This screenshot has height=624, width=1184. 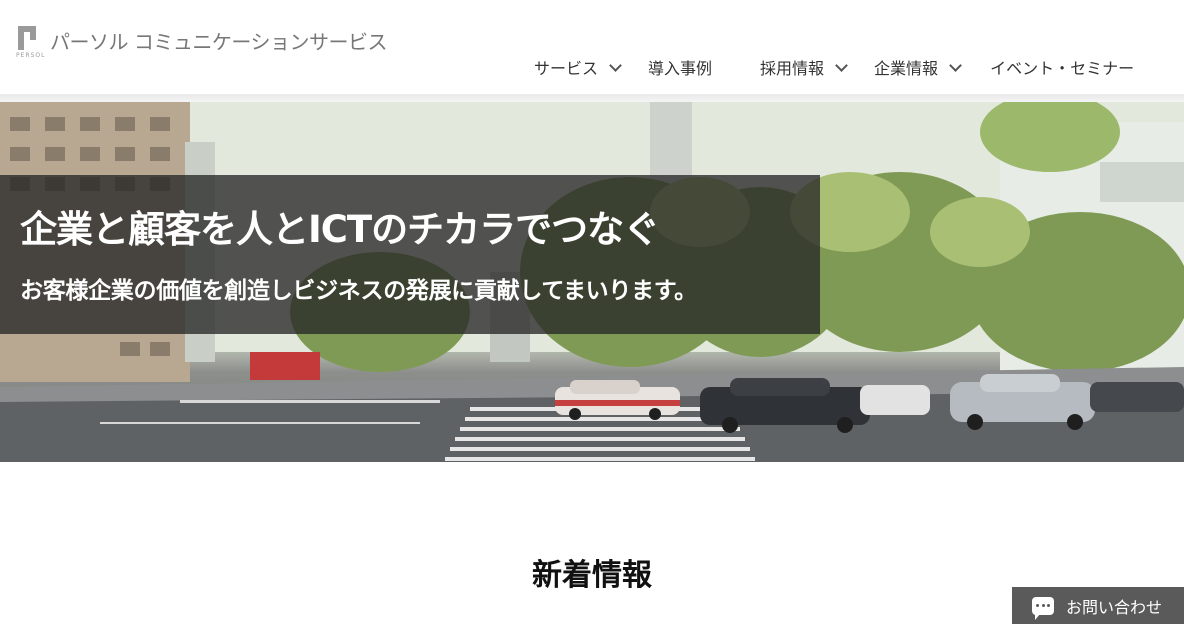 I want to click on hero-title: 企業と顧客を人とICTのチカラでつなぐ, so click(x=340, y=229).